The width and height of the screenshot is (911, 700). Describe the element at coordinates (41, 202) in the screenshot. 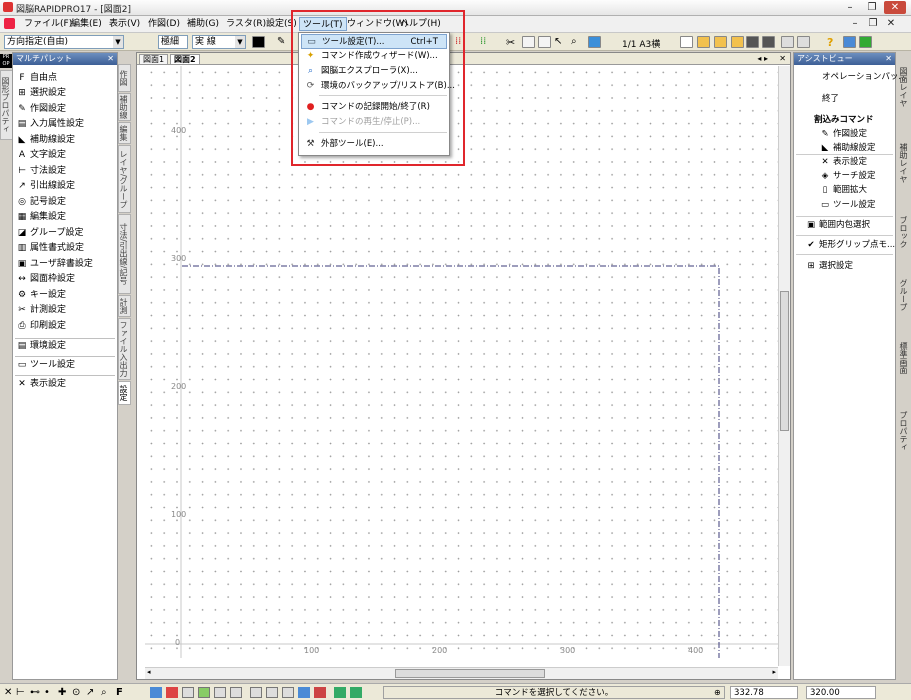

I see `palette-item: ◎ 記号設定` at that location.